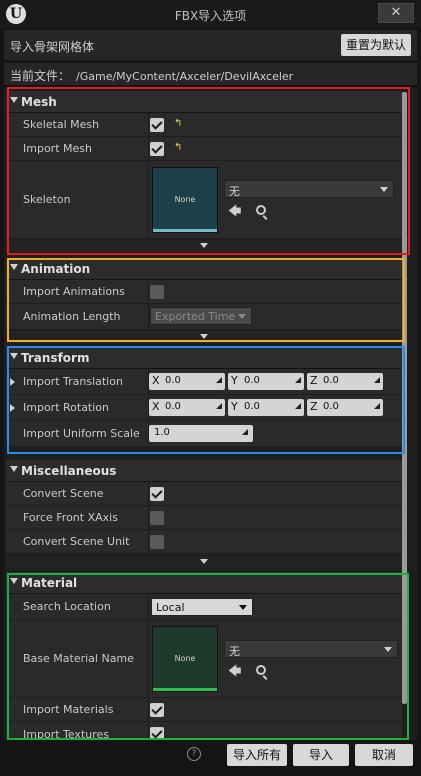 This screenshot has width=421, height=776. I want to click on row-convert-scene: Convert Scene, so click(204, 494).